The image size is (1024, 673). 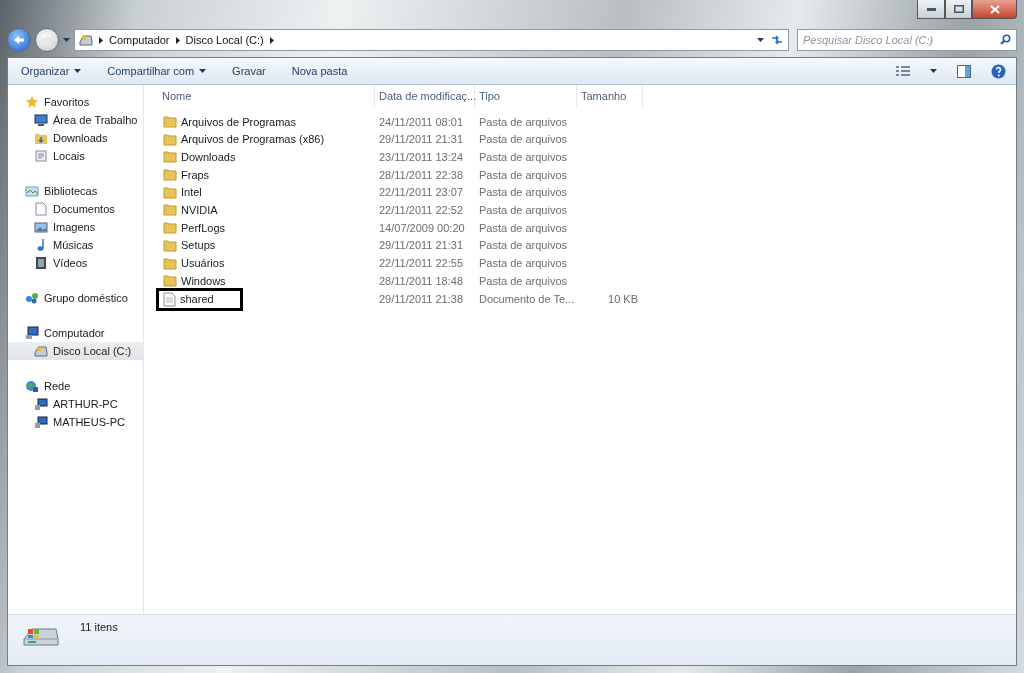 I want to click on close-icon, so click(x=994, y=9).